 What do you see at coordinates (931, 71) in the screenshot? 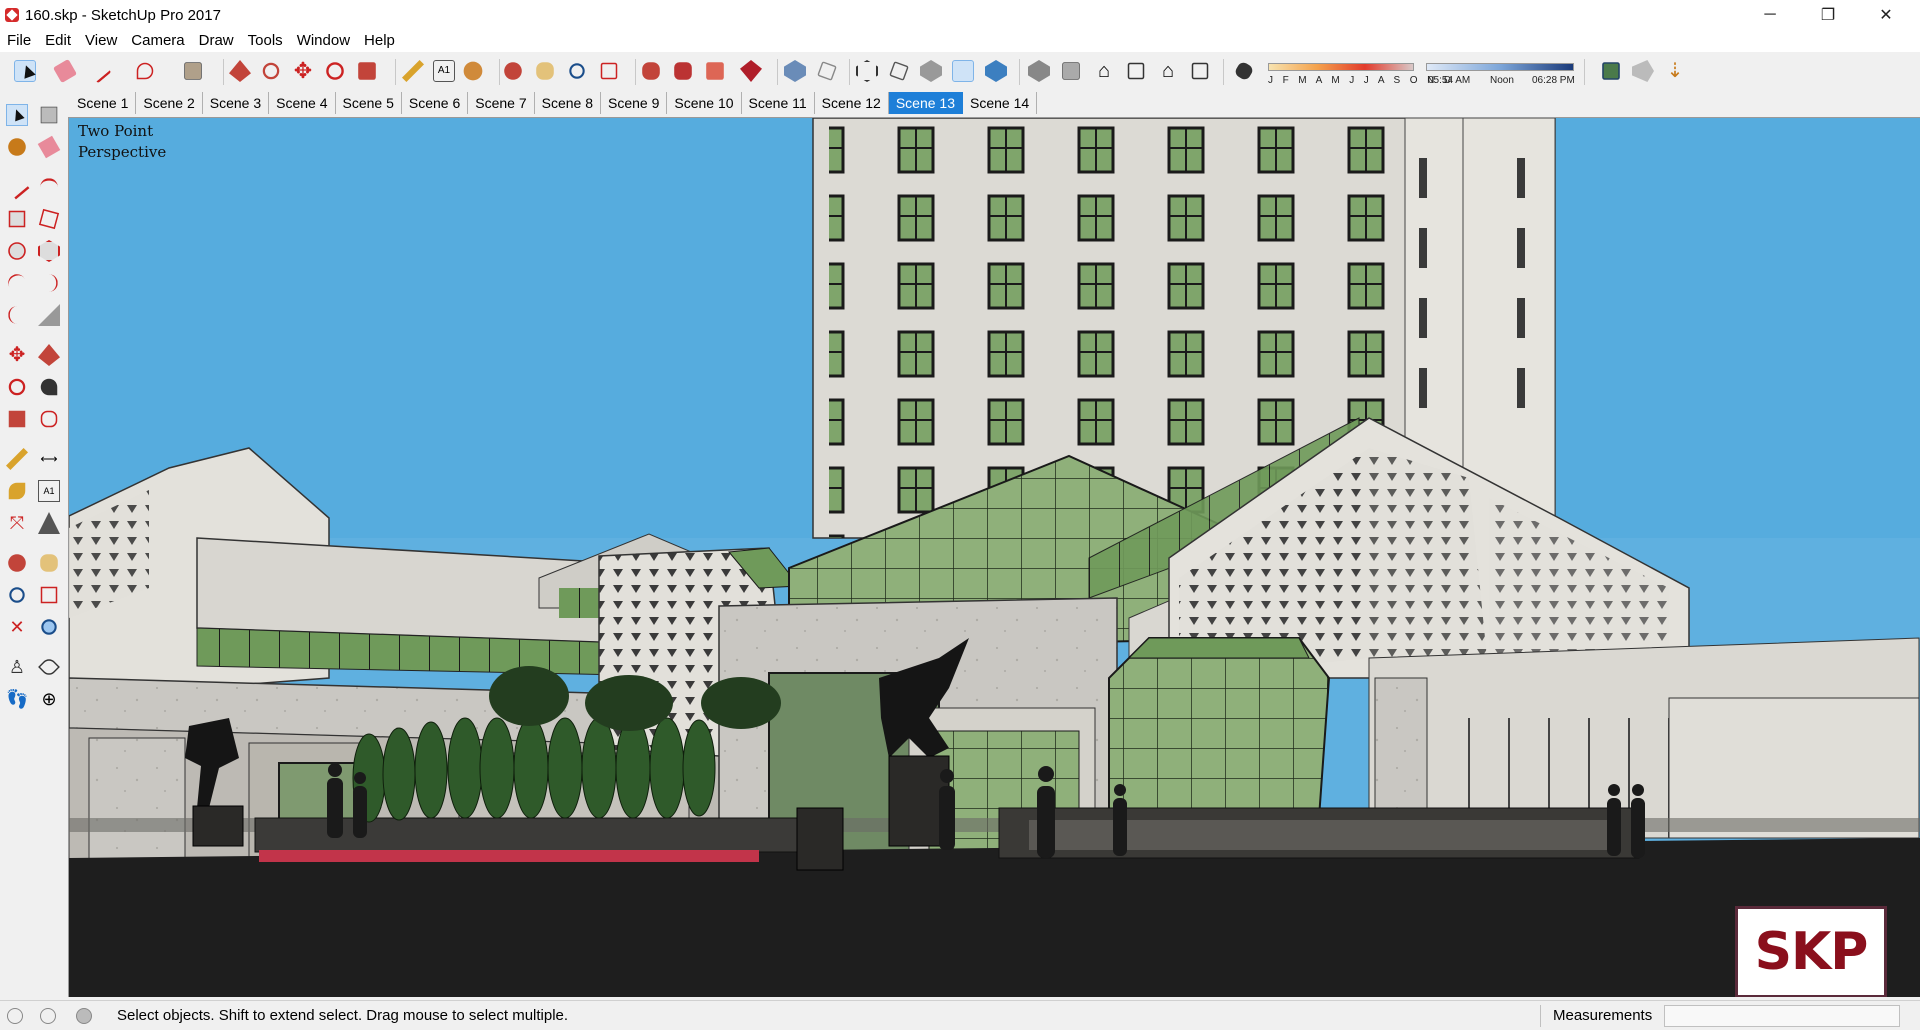
I see `shaded-icon` at bounding box center [931, 71].